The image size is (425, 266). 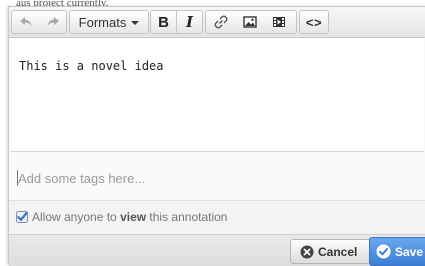 I want to click on editor-footer: Cancel Save, so click(x=217, y=250).